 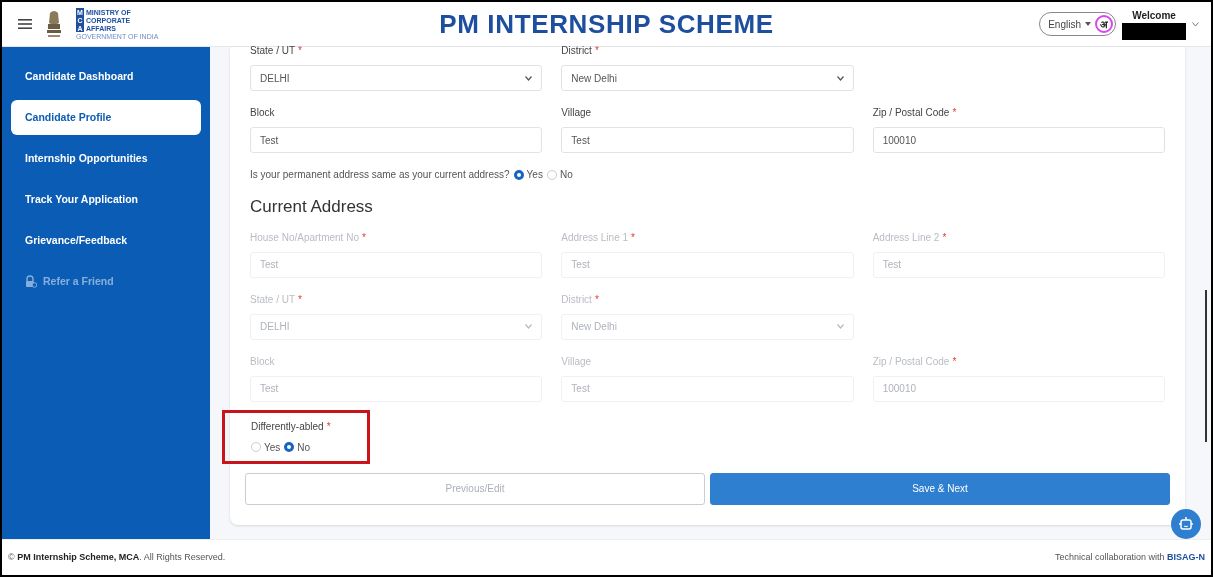 I want to click on field-label: Address Line 2 *, so click(x=910, y=237).